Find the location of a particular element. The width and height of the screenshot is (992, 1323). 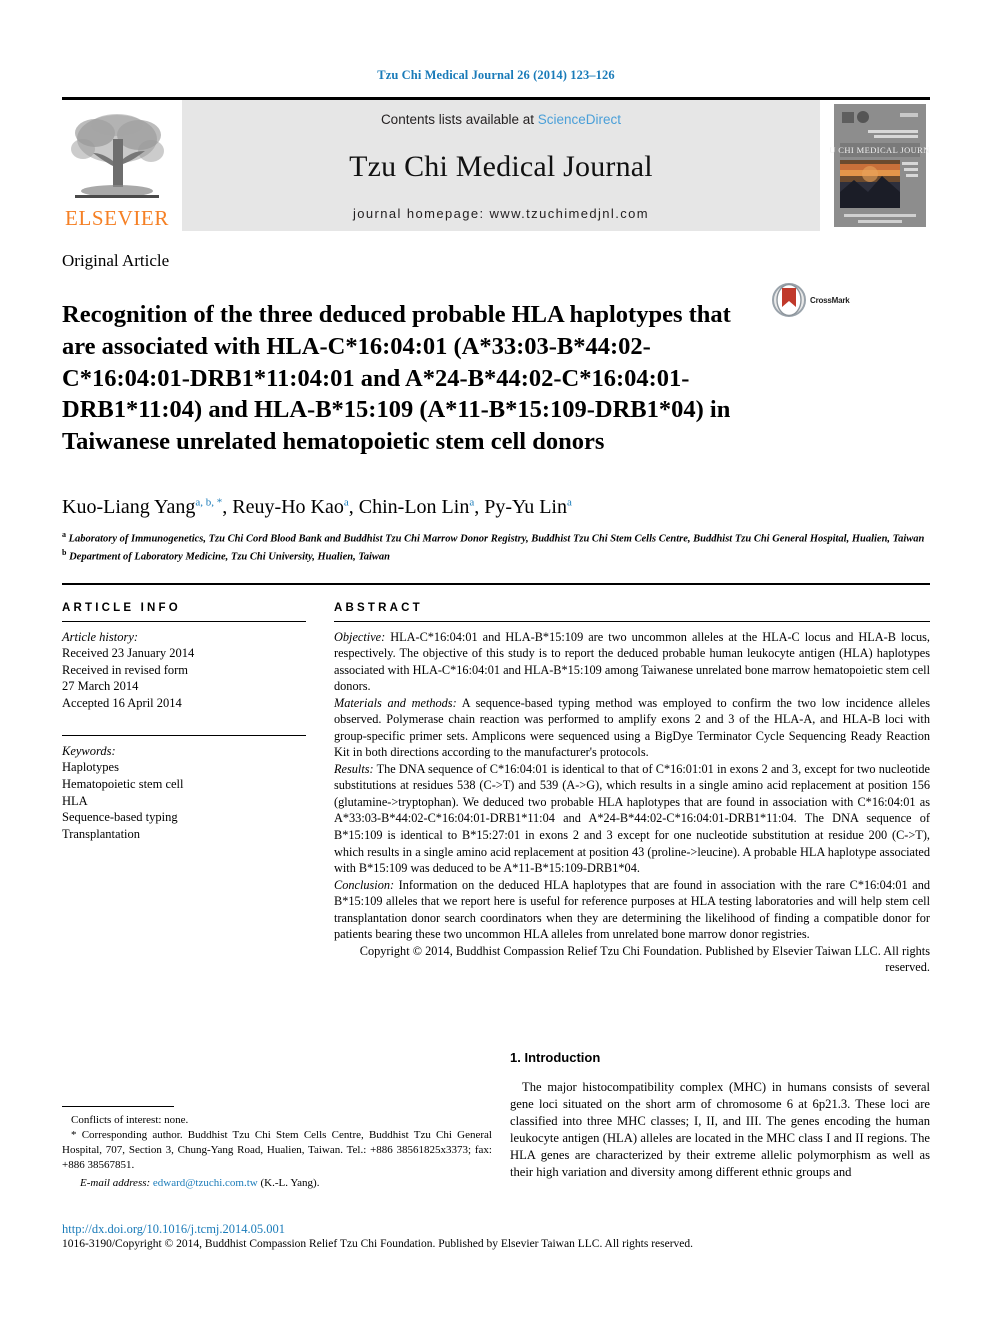

affiliation-mark: a is located at coordinates (64, 534).